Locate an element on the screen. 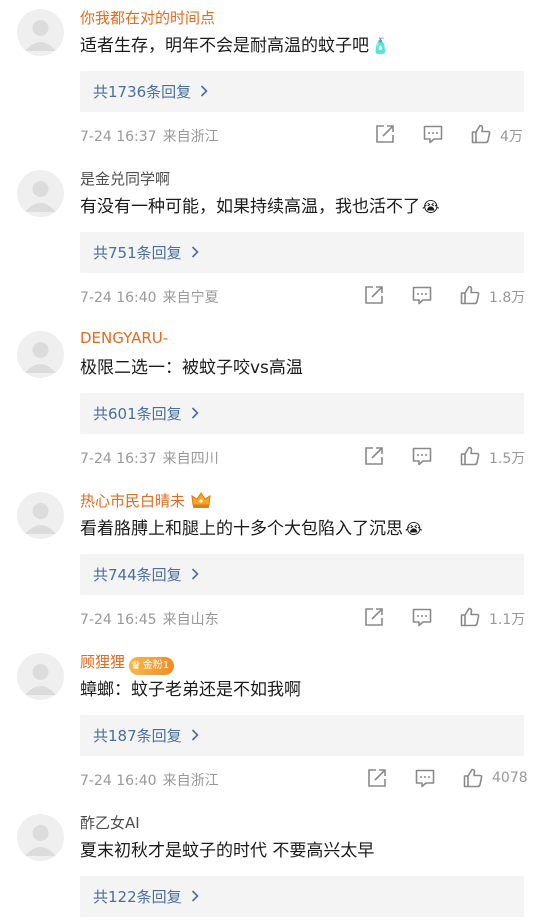 The image size is (540, 921). username: 热心市民白晴未 is located at coordinates (145, 500).